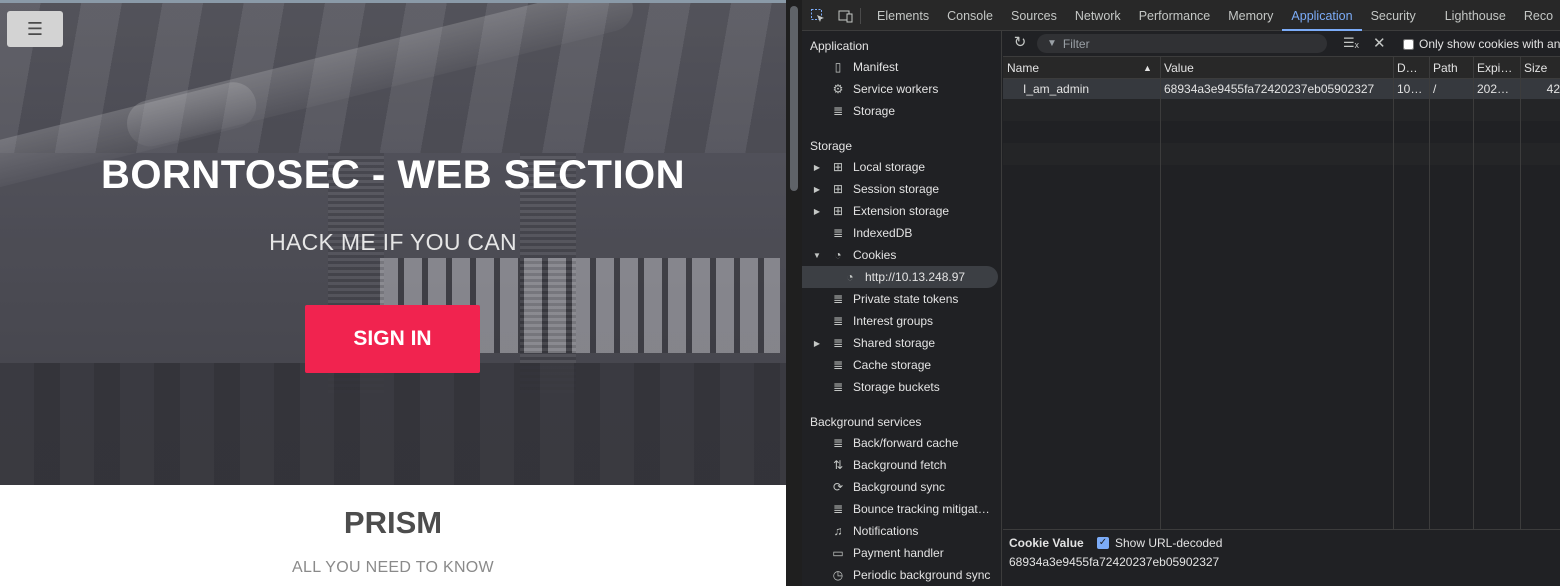 The width and height of the screenshot is (1560, 586). Describe the element at coordinates (1034, 15) in the screenshot. I see `tab-sources: Sources` at that location.